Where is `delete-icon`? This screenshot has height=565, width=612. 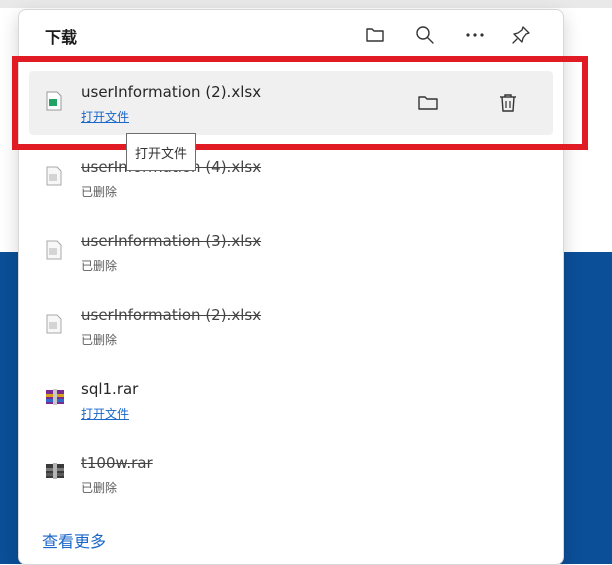 delete-icon is located at coordinates (508, 103).